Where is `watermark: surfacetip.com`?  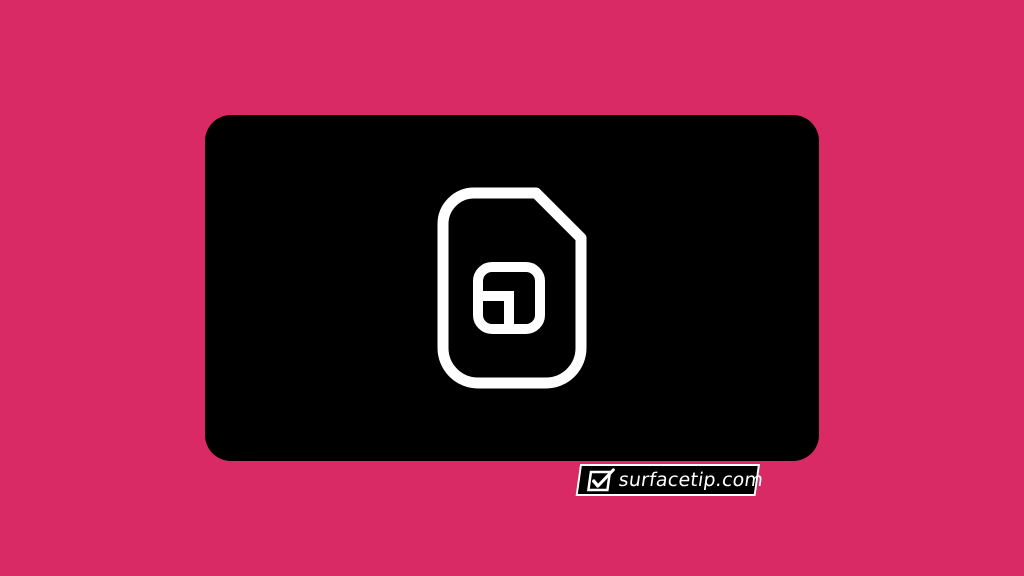
watermark: surfacetip.com is located at coordinates (668, 481).